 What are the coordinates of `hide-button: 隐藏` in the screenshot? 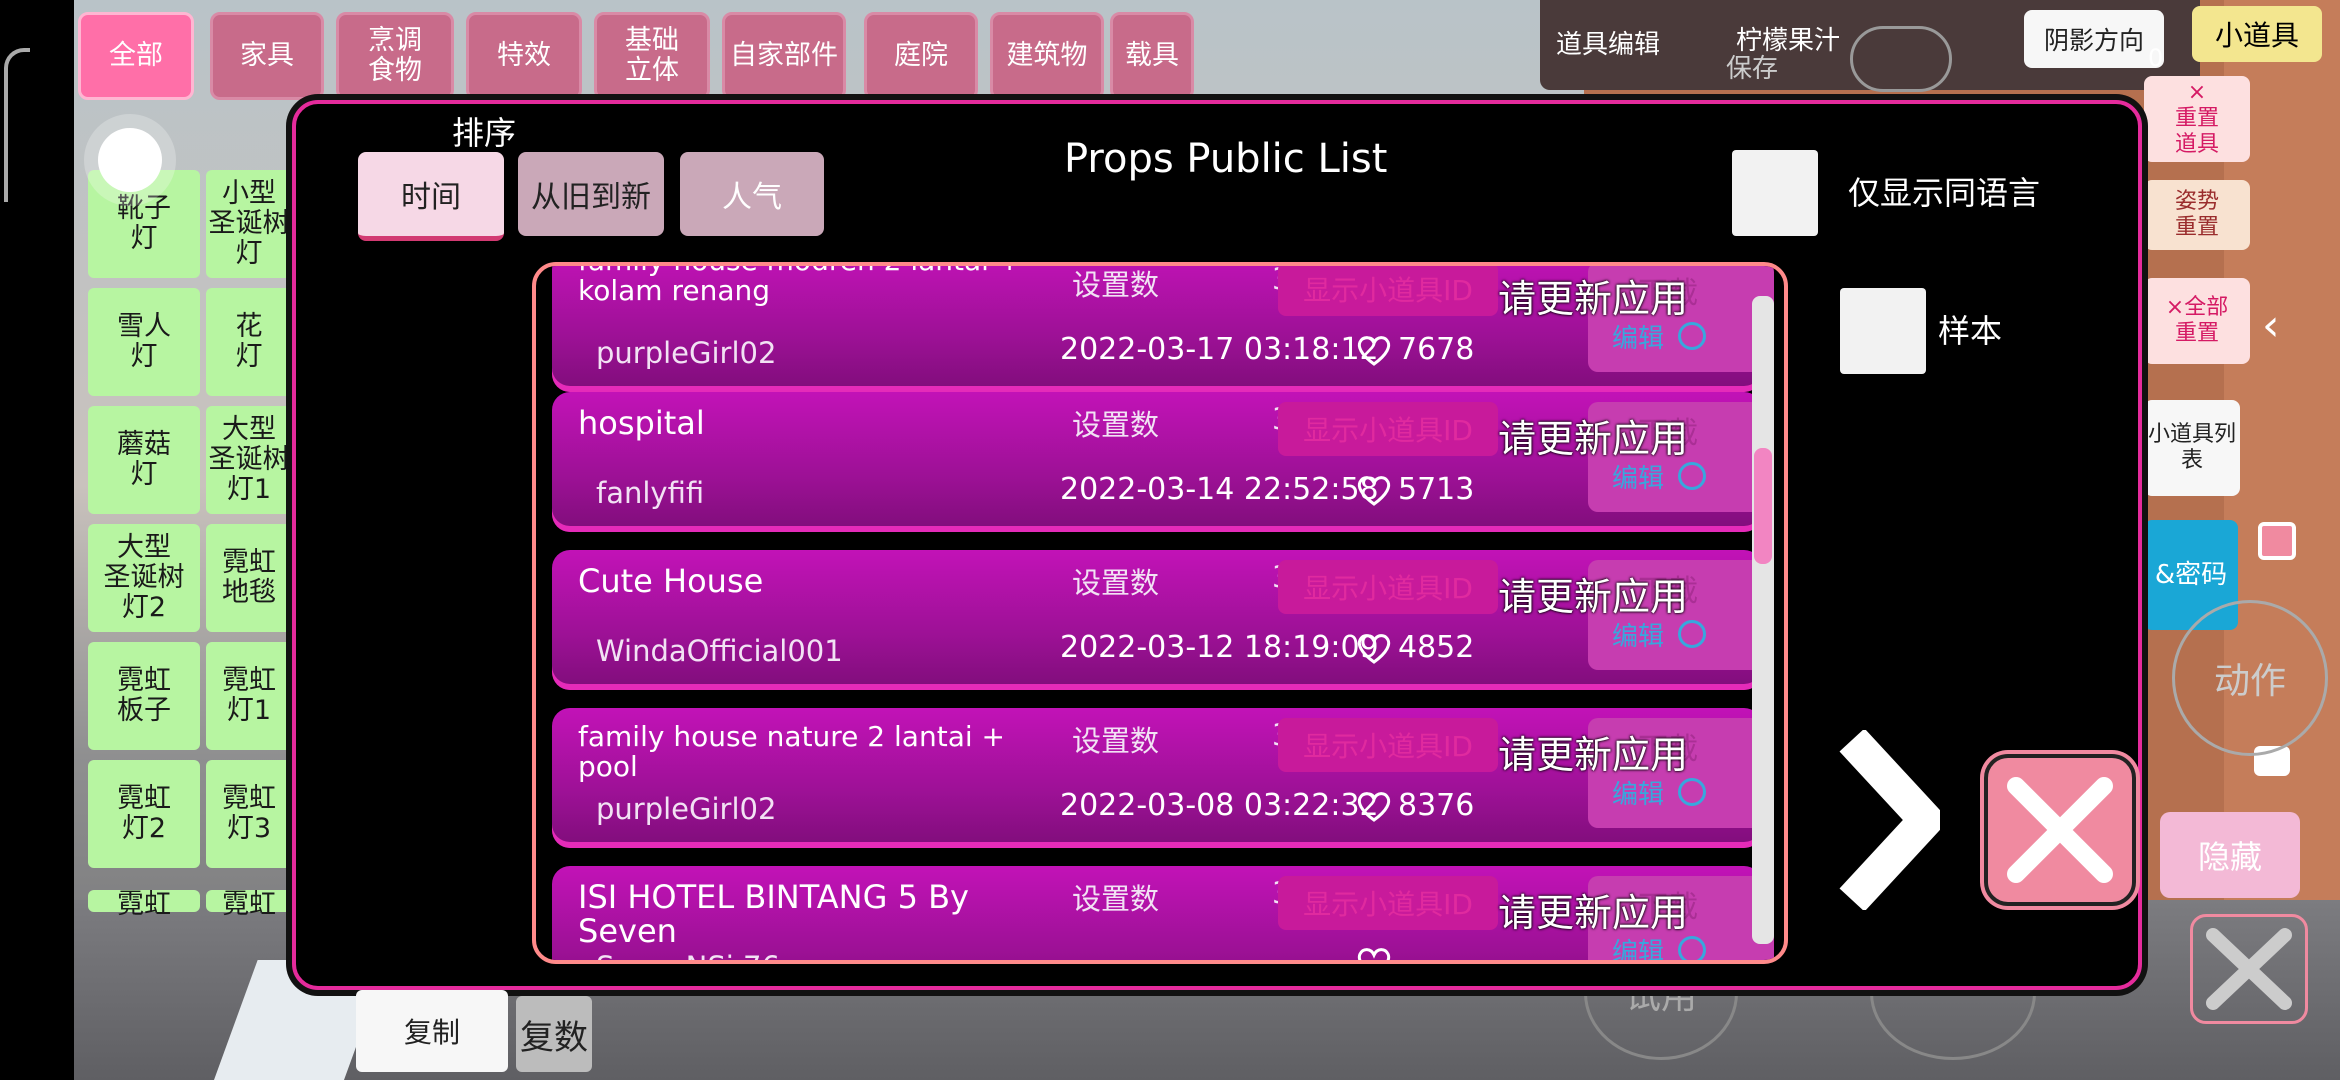 It's located at (2230, 855).